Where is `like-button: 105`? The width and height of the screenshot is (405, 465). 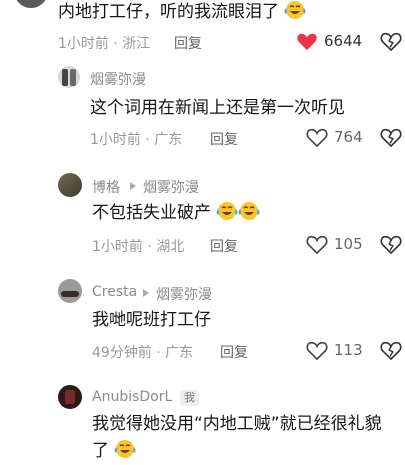 like-button: 105 is located at coordinates (334, 244).